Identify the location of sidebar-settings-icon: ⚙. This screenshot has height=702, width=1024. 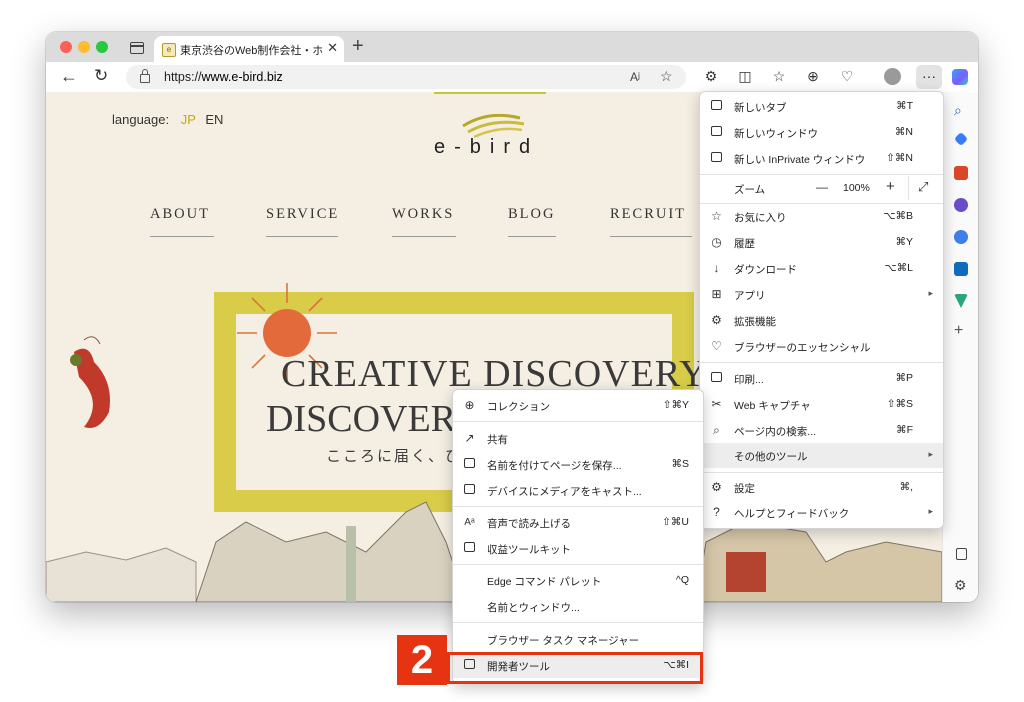
(961, 585).